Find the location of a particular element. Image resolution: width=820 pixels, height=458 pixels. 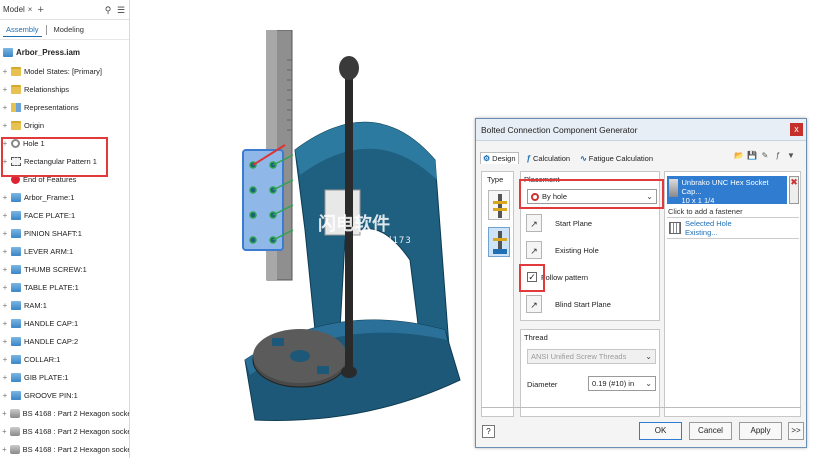

tree-item-label: BS 4168 : Part 2 Hexagon socket s is located at coordinates (76, 449).